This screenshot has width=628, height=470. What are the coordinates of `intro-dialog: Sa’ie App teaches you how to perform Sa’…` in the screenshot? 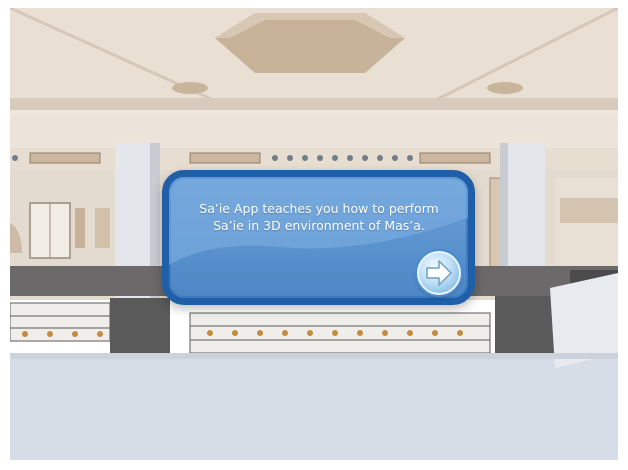 It's located at (318, 237).